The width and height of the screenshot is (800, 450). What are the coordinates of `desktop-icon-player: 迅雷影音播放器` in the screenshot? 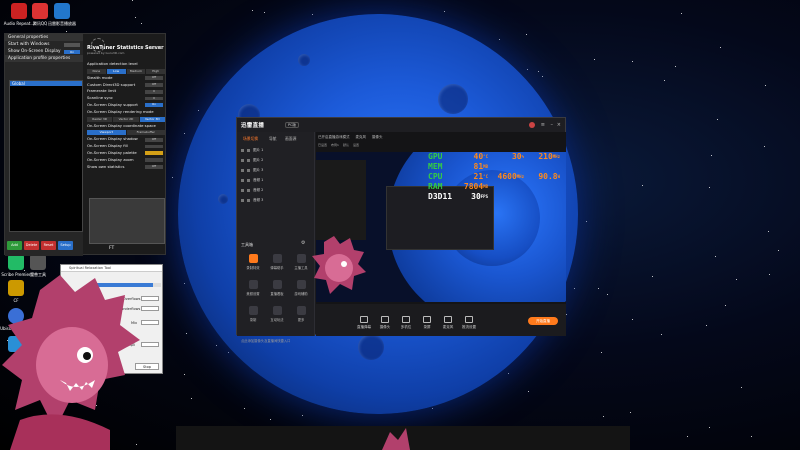 It's located at (62, 14).